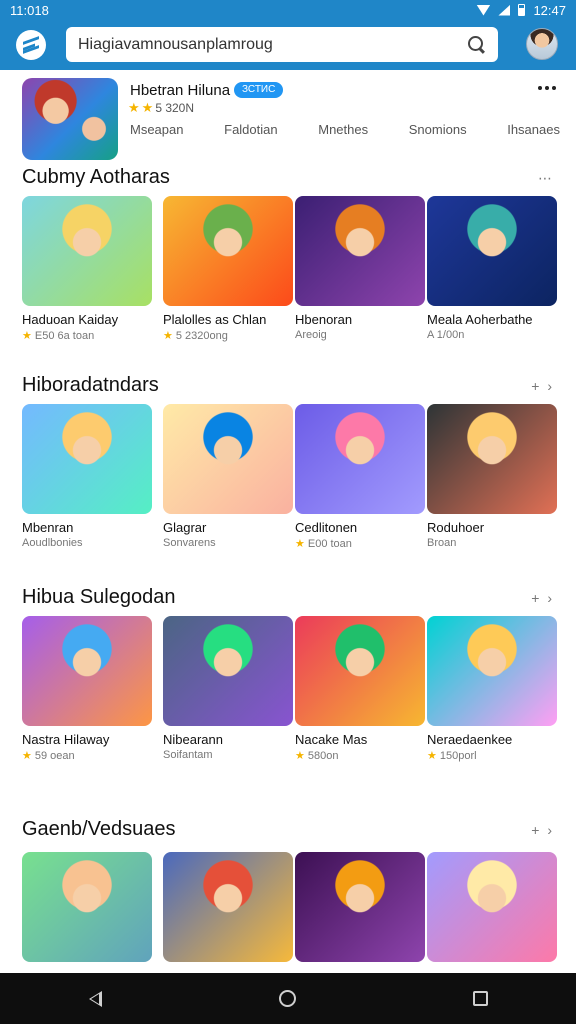  Describe the element at coordinates (58, 336) in the screenshot. I see `app-card-meta: ★ E50 6a toan` at that location.